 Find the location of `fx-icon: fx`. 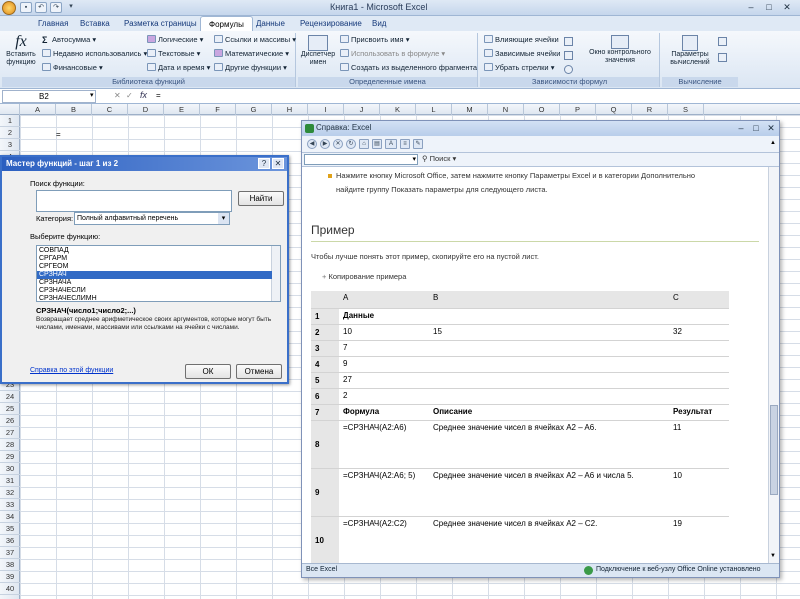

fx-icon: fx is located at coordinates (143, 95).